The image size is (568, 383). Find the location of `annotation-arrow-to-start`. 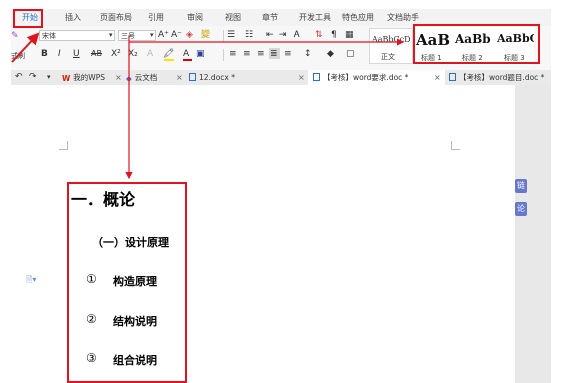

annotation-arrow-to-start is located at coordinates (25, 47).